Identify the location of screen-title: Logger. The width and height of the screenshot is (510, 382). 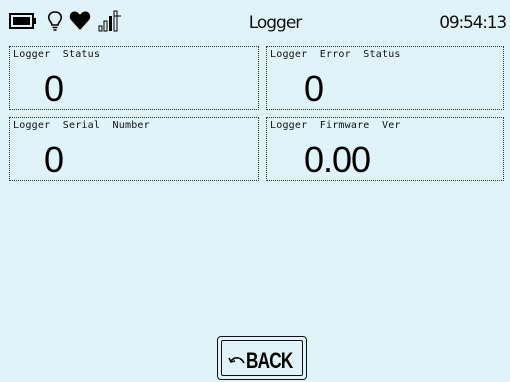
(275, 23).